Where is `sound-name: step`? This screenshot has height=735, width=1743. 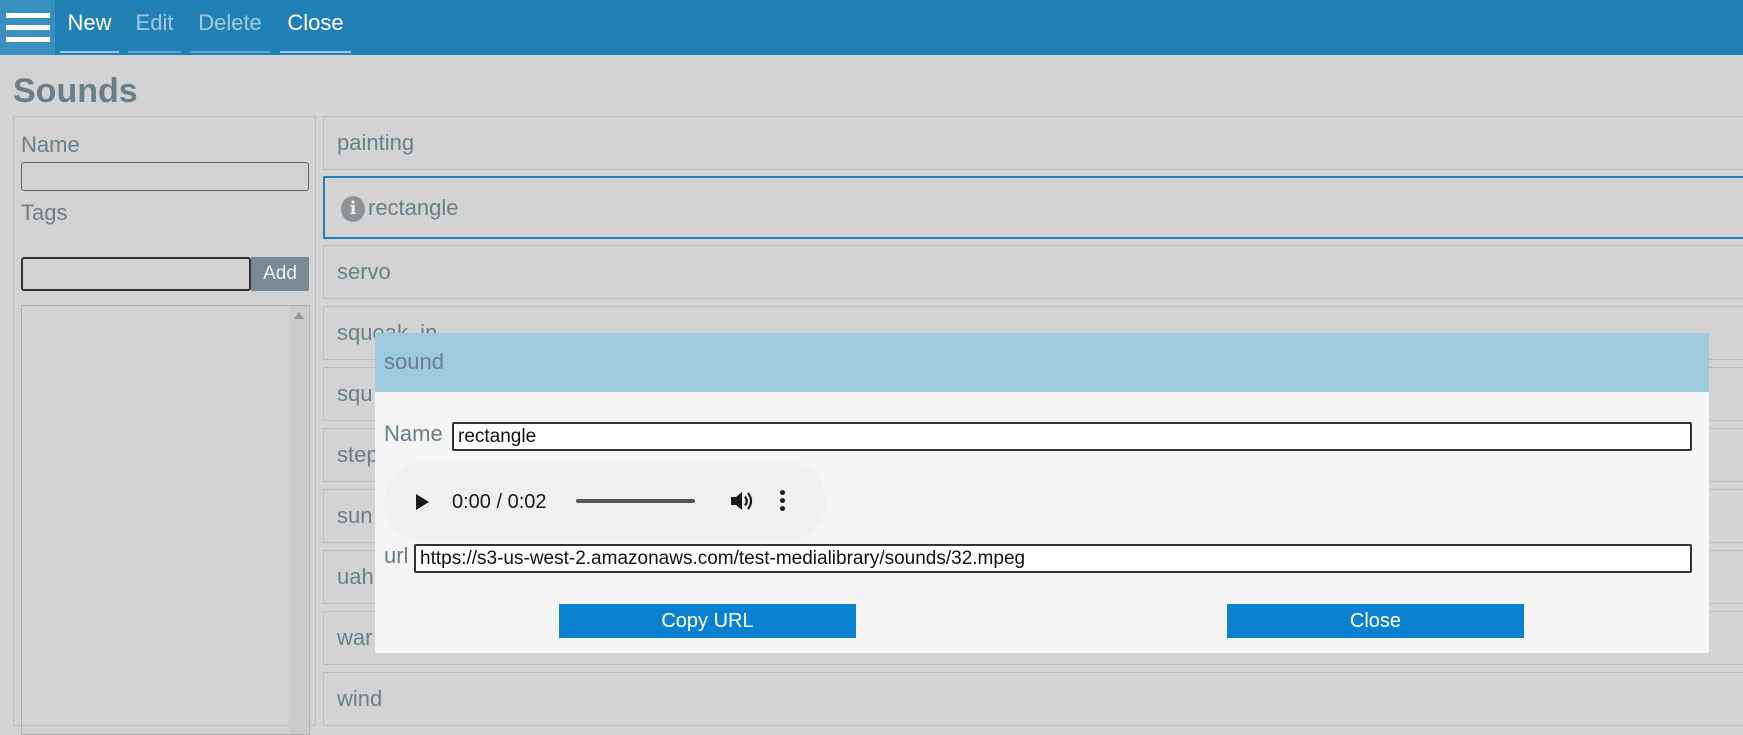
sound-name: step is located at coordinates (358, 454).